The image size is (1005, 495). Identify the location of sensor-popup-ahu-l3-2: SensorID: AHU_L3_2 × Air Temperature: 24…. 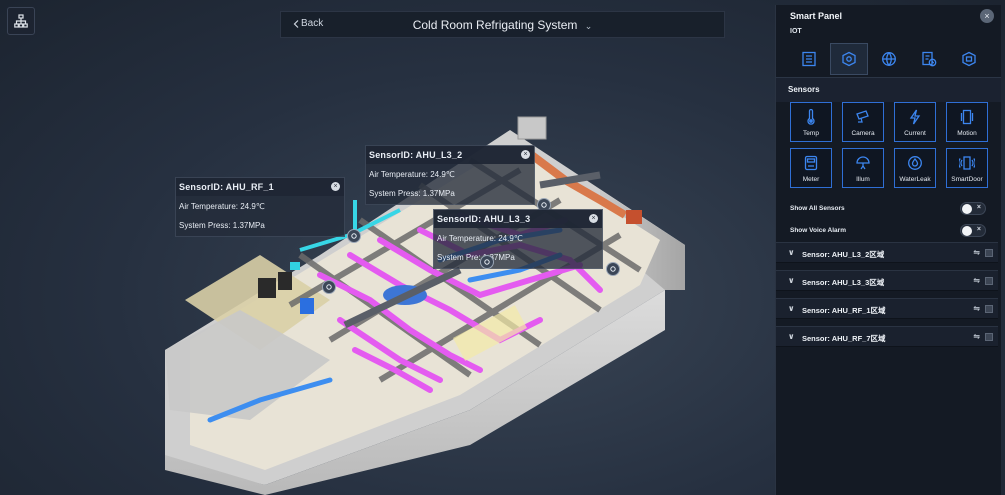
(450, 175).